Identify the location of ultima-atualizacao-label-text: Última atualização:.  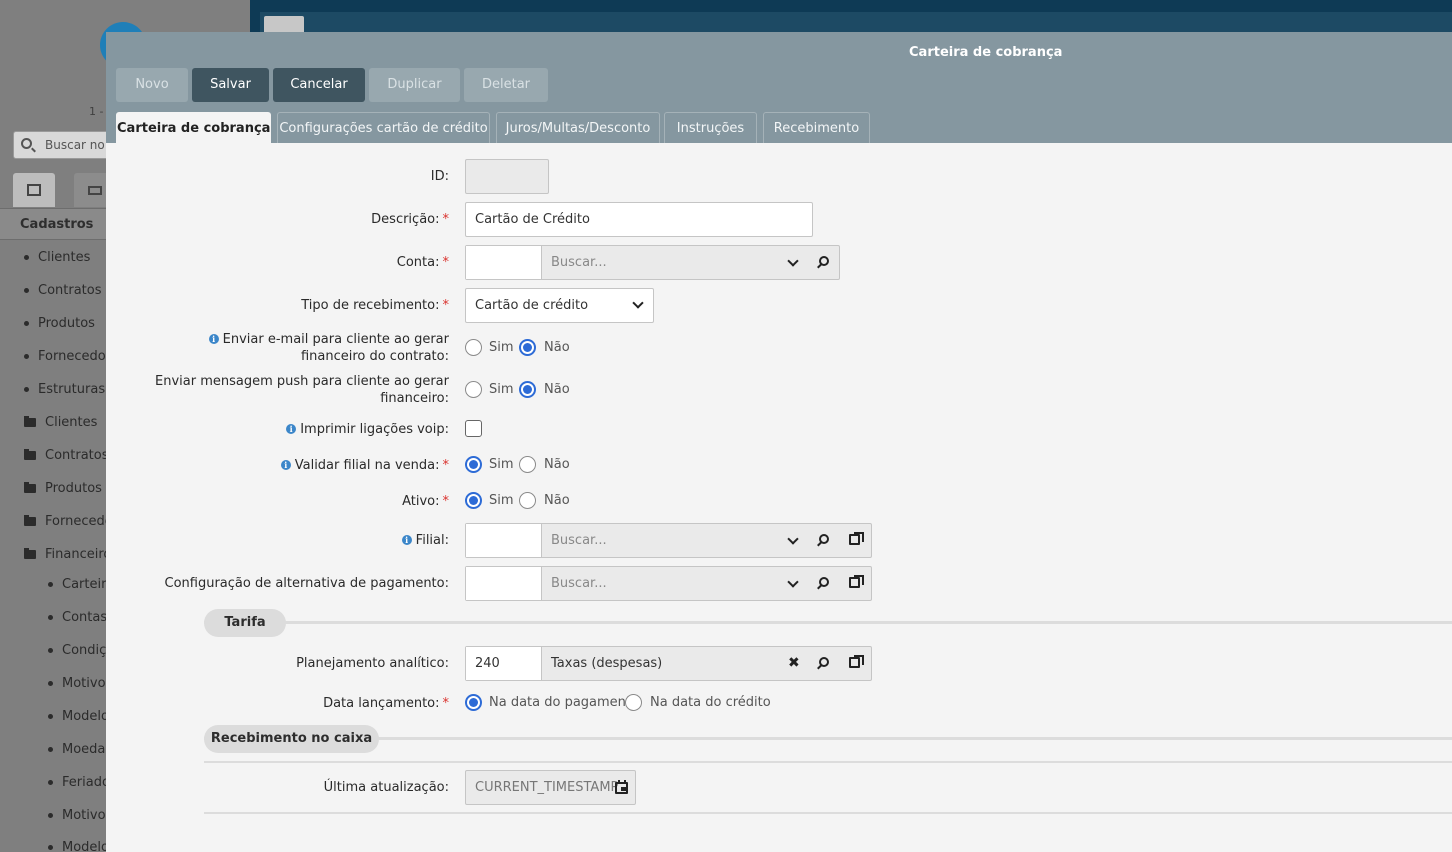
(386, 787).